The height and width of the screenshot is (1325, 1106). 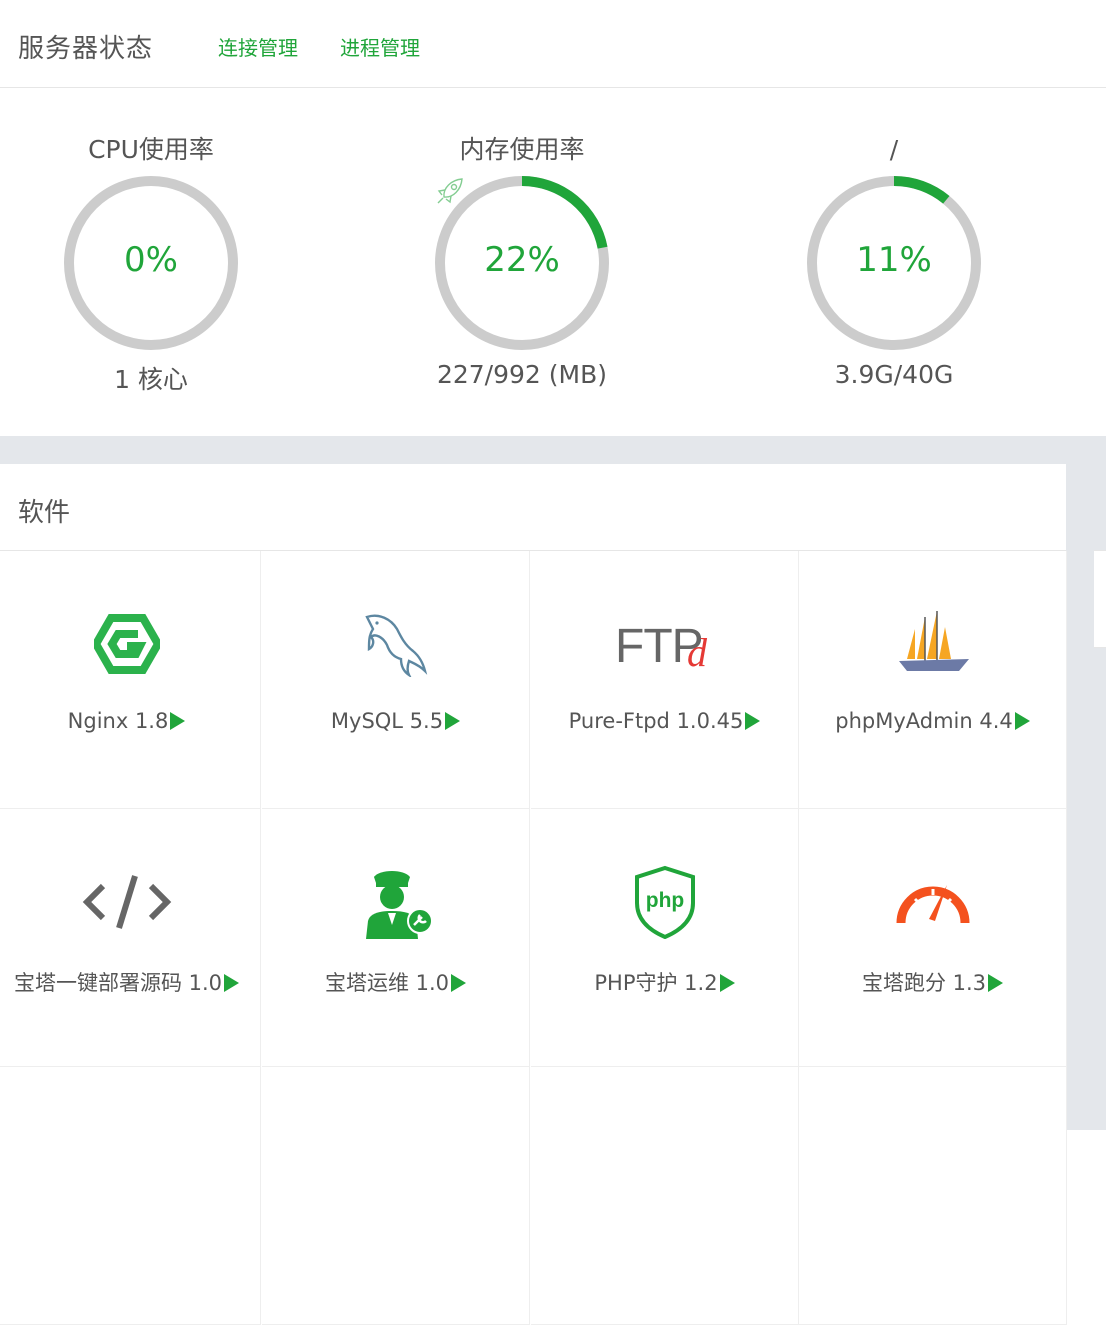 What do you see at coordinates (1086, 783) in the screenshot?
I see `scrollbar-gutter` at bounding box center [1086, 783].